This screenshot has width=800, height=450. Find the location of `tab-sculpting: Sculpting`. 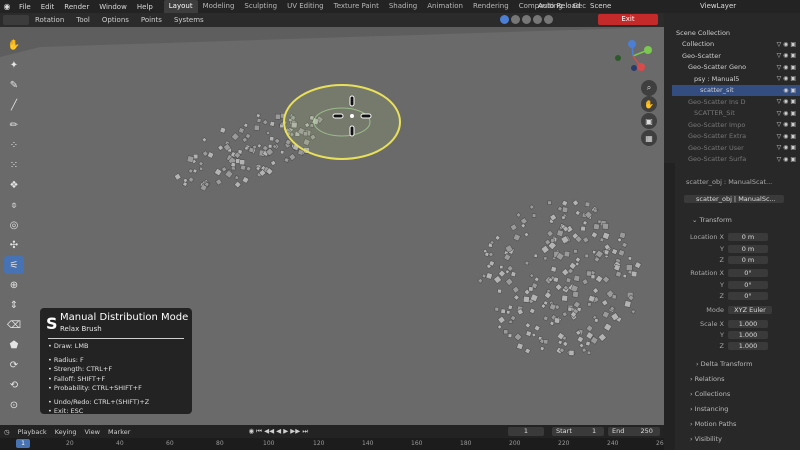

tab-sculpting: Sculpting is located at coordinates (260, 6).